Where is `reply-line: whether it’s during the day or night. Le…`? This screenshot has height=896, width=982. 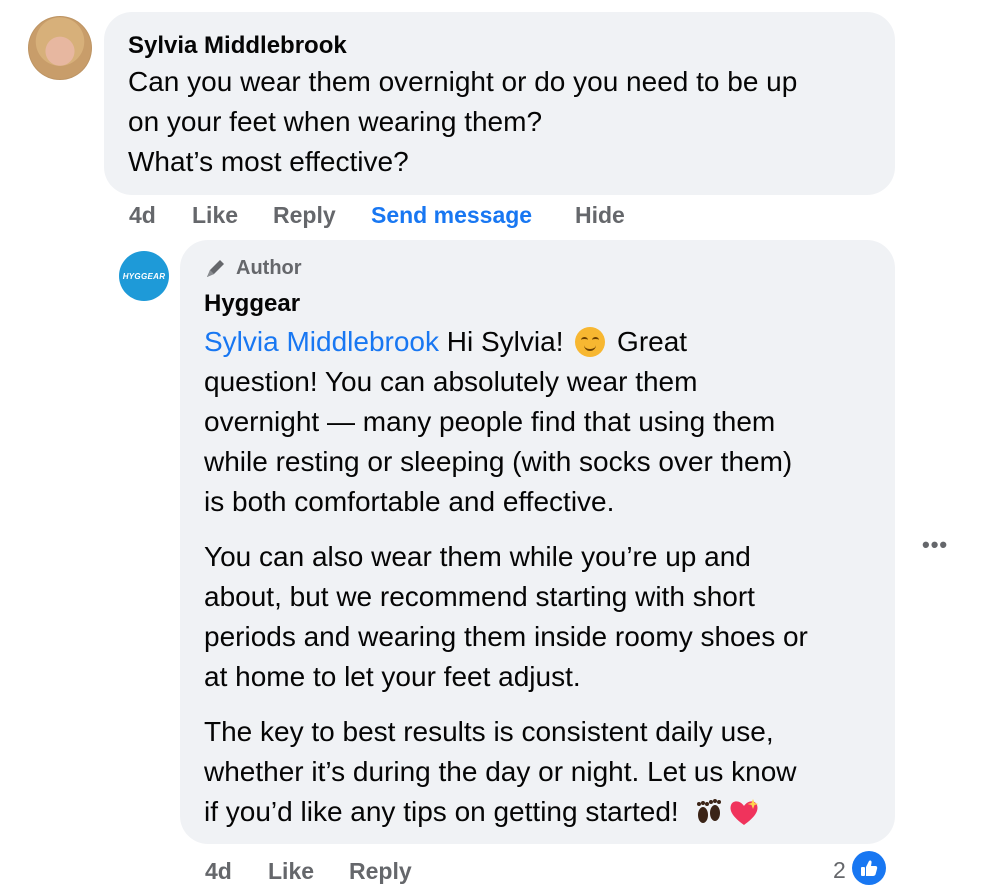
reply-line: whether it’s during the day or night. Le… is located at coordinates (500, 771).